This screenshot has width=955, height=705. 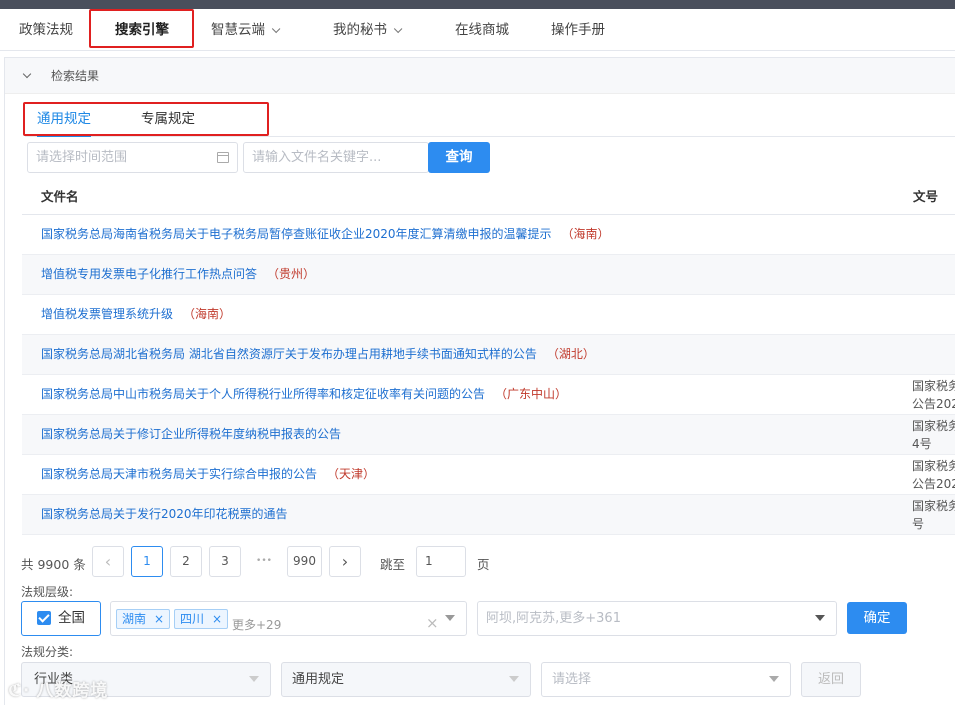 I want to click on date-range-input: 请选择时间范围, so click(x=132, y=157).